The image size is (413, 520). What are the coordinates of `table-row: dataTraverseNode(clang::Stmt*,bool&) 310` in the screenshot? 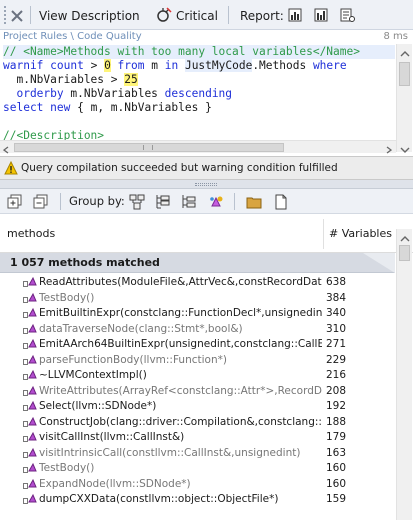 It's located at (197, 328).